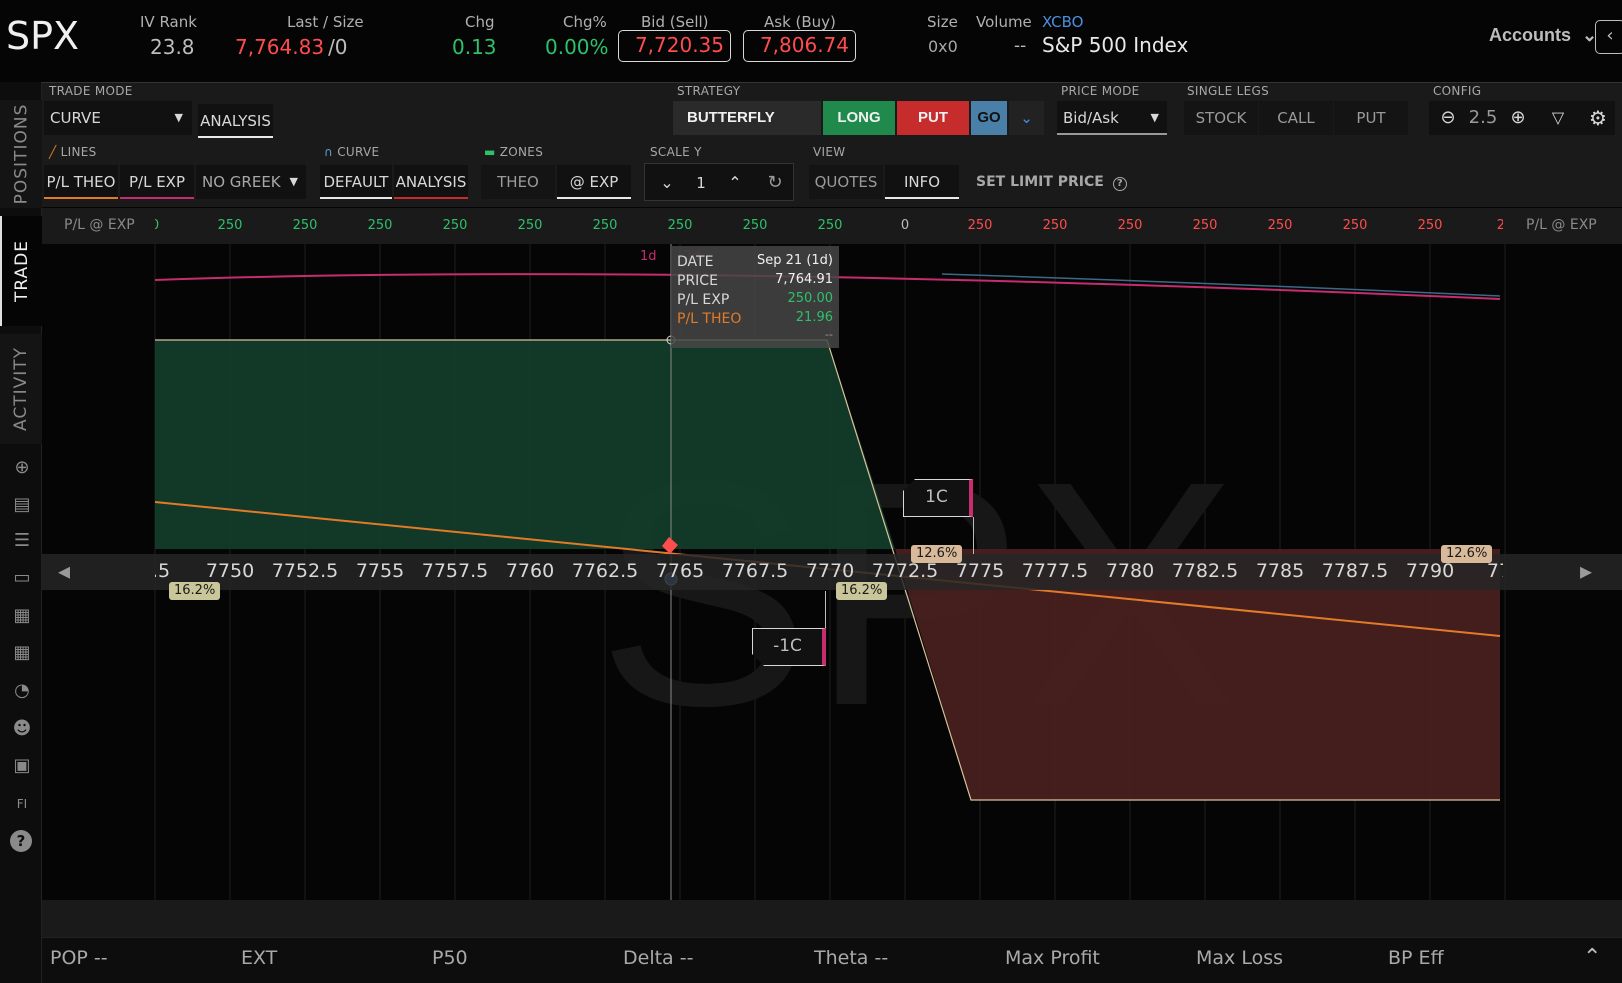 Image resolution: width=1622 pixels, height=983 pixels. What do you see at coordinates (22, 653) in the screenshot?
I see `dashboard-icon: ▦` at bounding box center [22, 653].